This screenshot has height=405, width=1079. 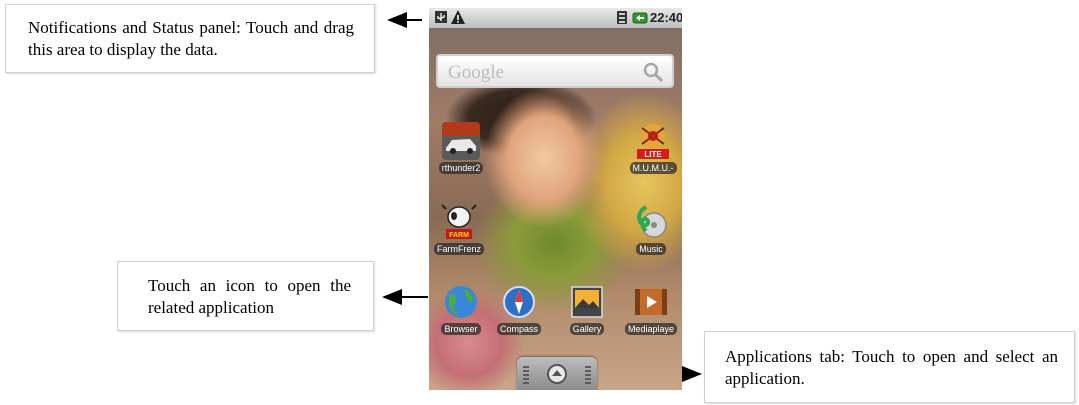 I want to click on app-mumu: LITE M.U.M.U.-, so click(x=653, y=150).